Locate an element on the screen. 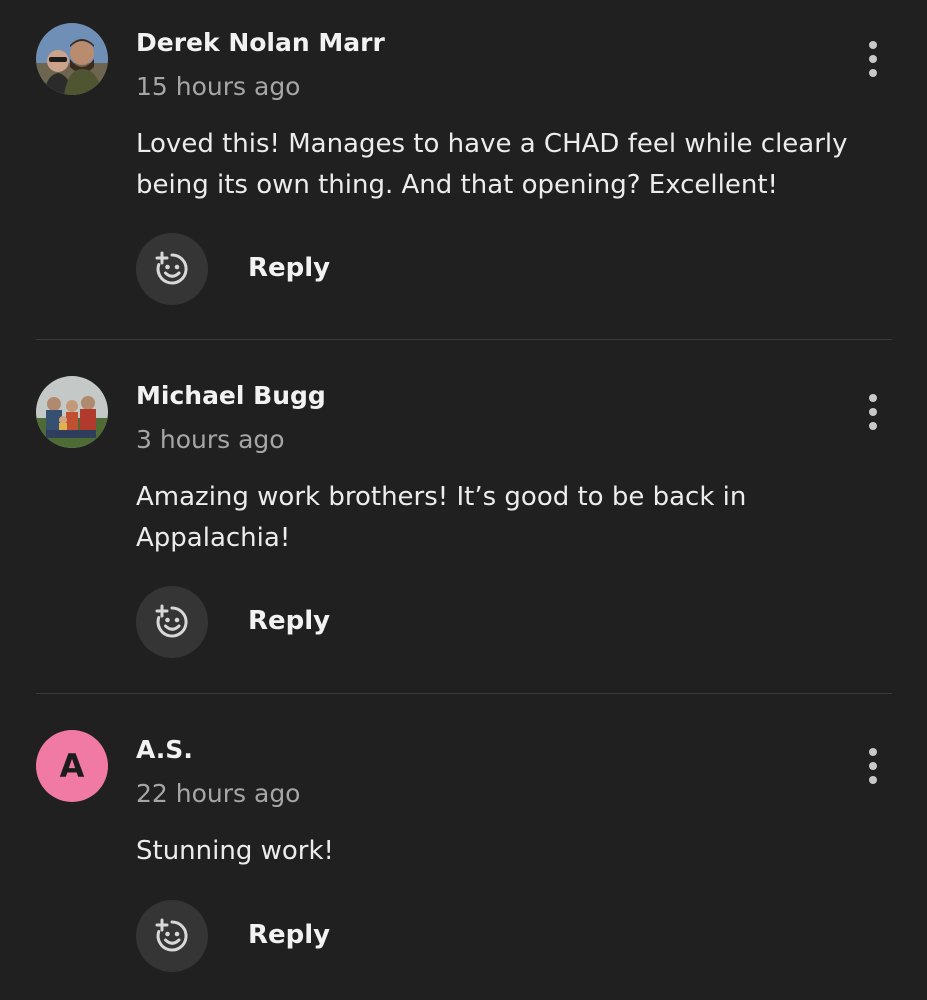 The width and height of the screenshot is (927, 1000). avatar: A is located at coordinates (72, 766).